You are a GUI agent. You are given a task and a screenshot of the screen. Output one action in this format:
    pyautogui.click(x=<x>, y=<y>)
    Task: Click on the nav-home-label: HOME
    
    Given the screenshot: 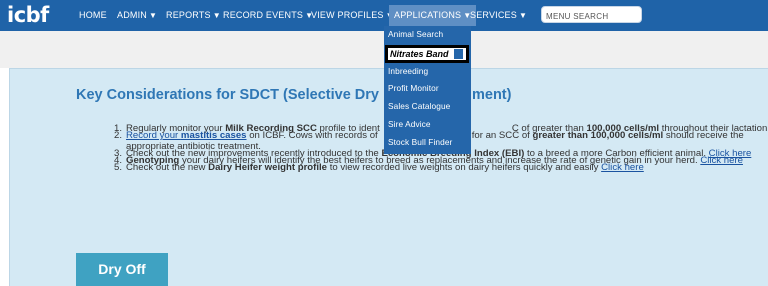 What is the action you would take?
    pyautogui.click(x=93, y=15)
    